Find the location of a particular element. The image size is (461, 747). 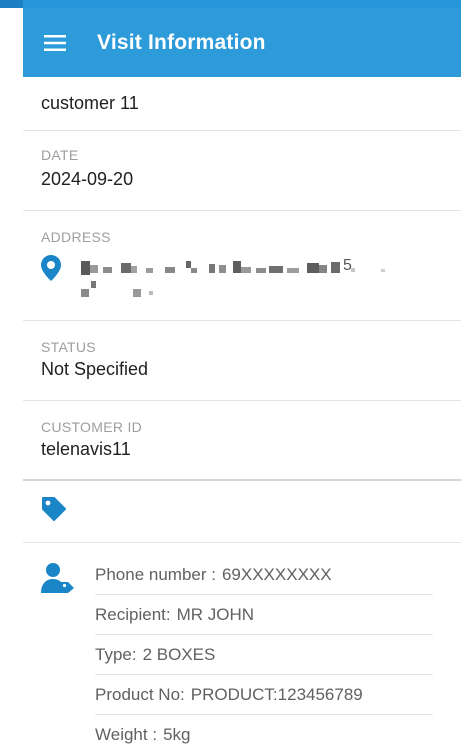

detail-type: Type: 2 BOXES is located at coordinates (264, 655).